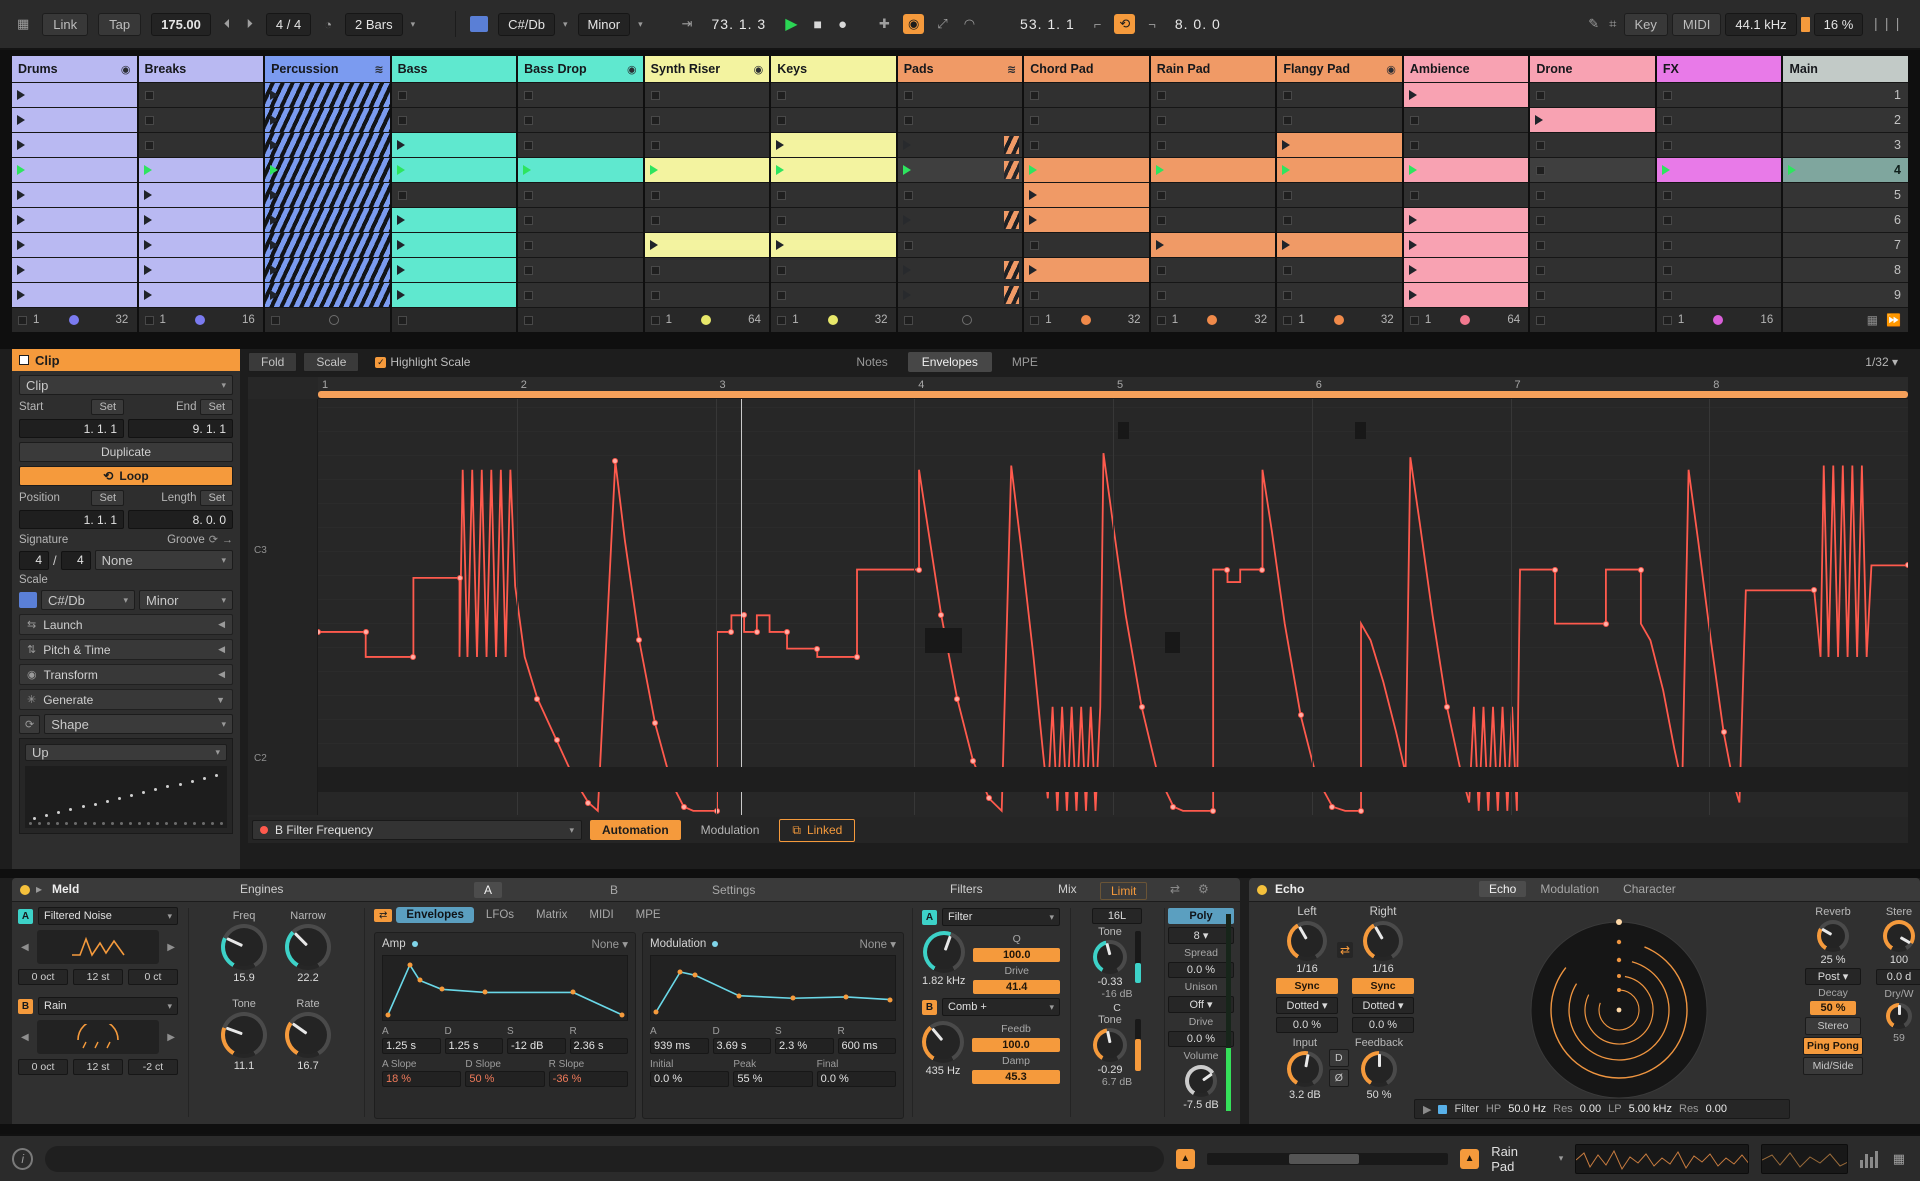  I want to click on stereo-link-icon: ⇄, so click(1345, 950).